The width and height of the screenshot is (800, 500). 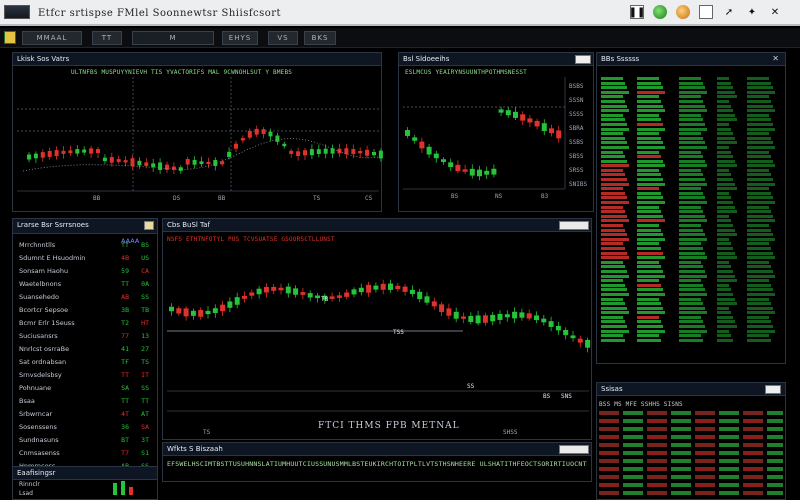 I want to click on watchlist-change: SA, so click(x=145, y=427).